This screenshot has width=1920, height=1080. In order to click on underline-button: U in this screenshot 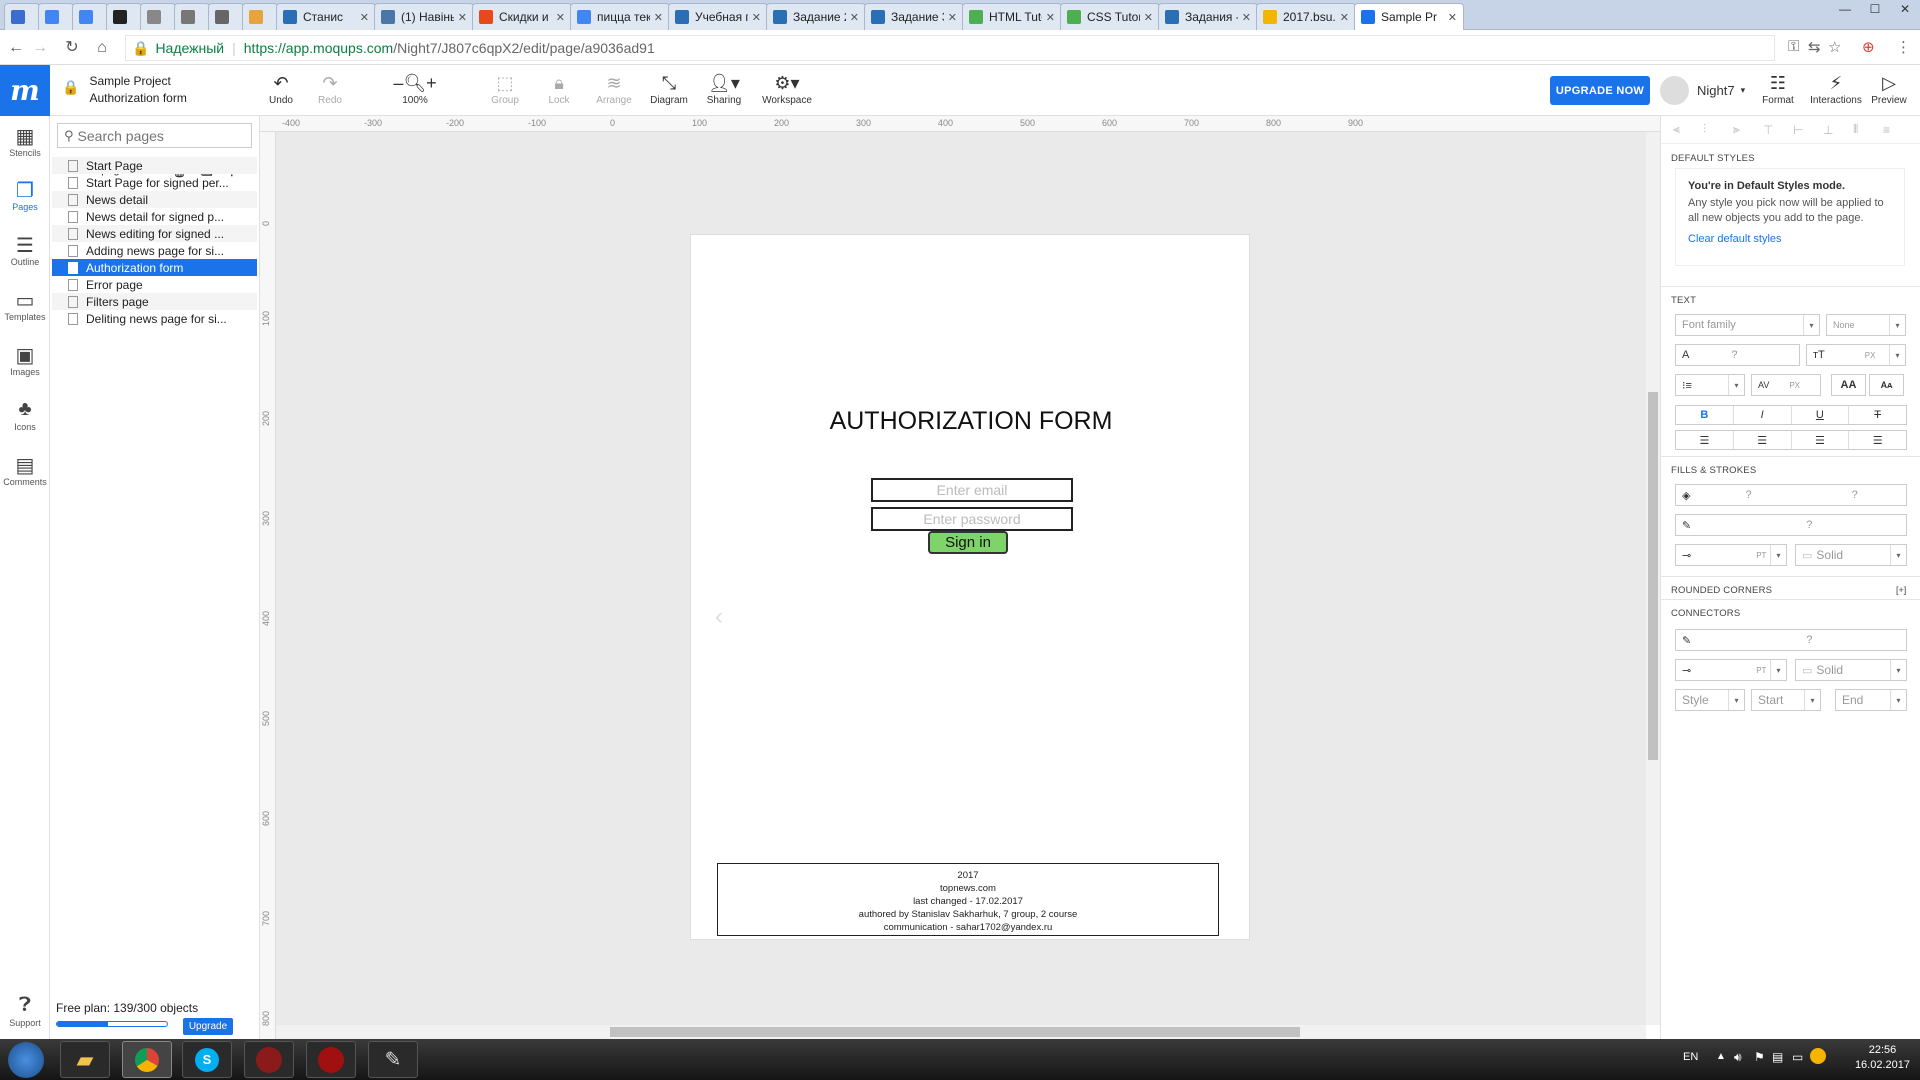, I will do `click(1821, 415)`.